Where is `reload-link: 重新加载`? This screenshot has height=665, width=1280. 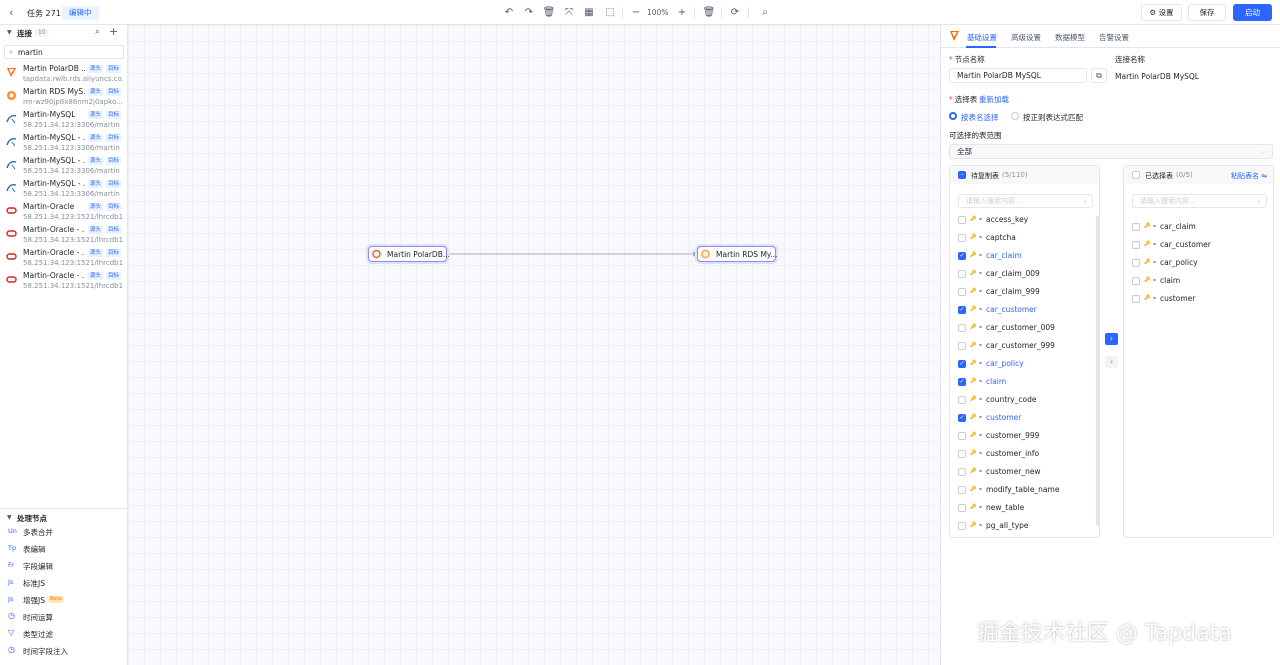 reload-link: 重新加载 is located at coordinates (994, 99).